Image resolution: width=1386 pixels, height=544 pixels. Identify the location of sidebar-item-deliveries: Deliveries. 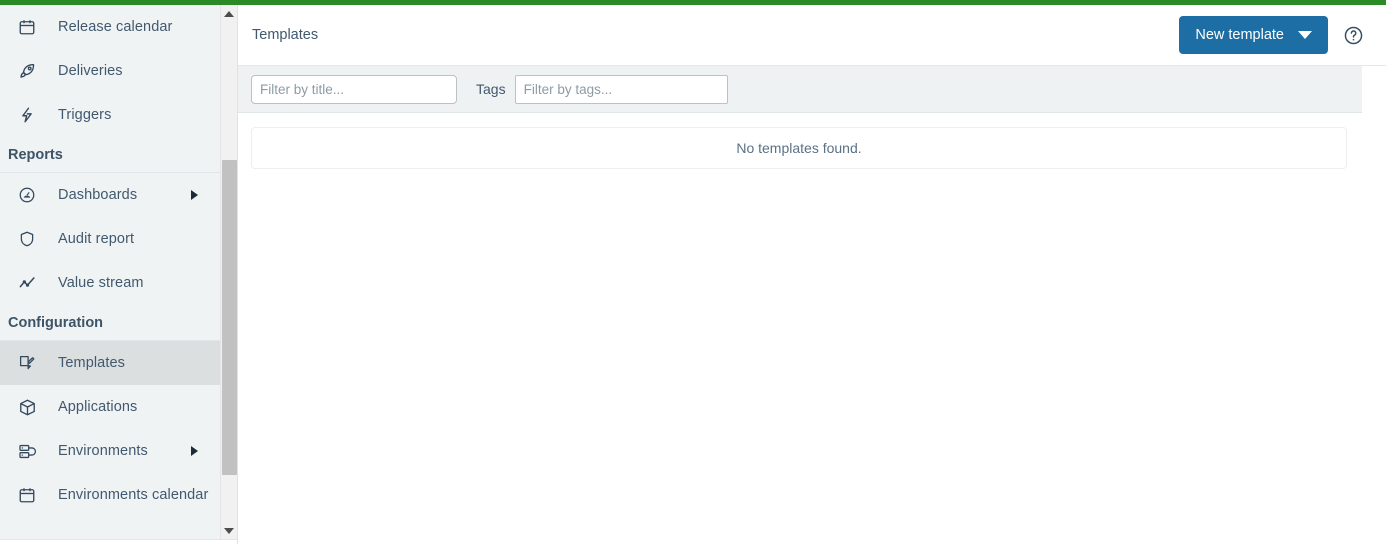
(110, 71).